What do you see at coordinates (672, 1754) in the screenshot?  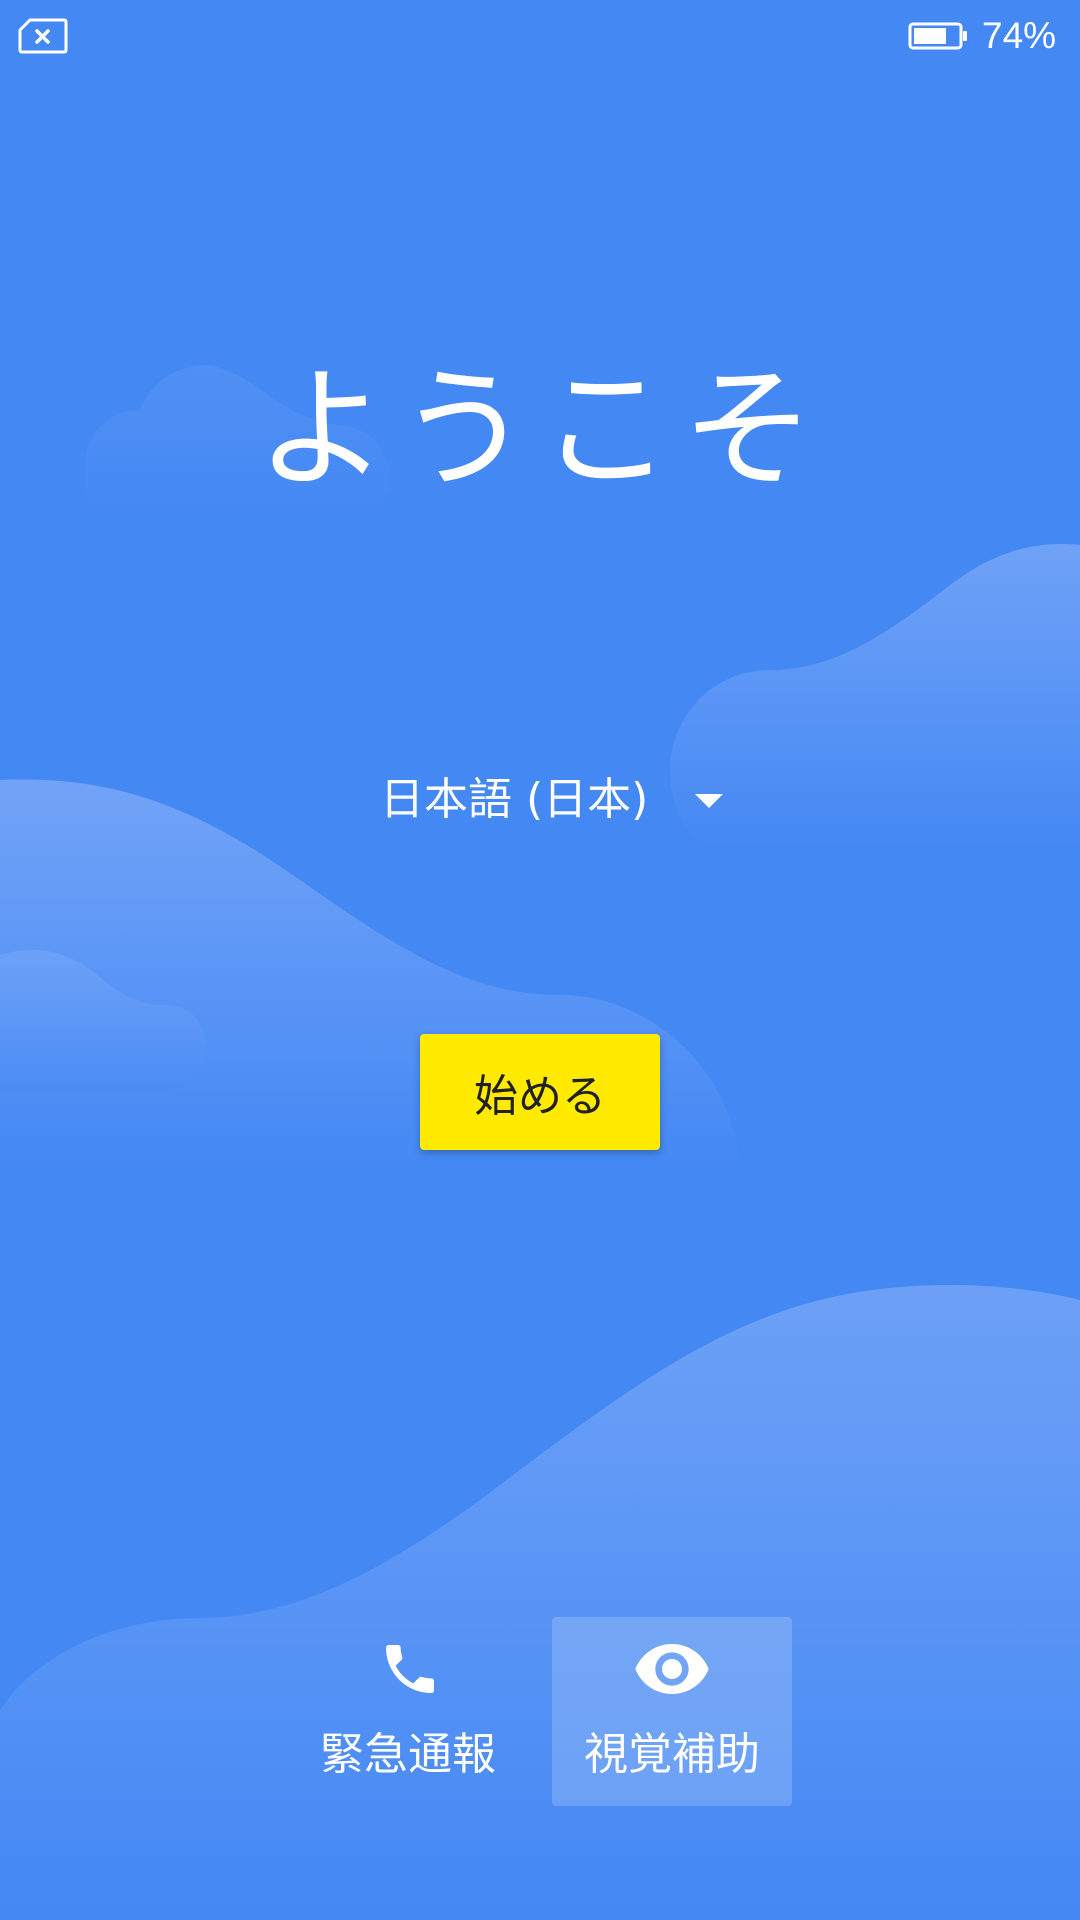 I see `vision-assist-label: 視覚補助` at bounding box center [672, 1754].